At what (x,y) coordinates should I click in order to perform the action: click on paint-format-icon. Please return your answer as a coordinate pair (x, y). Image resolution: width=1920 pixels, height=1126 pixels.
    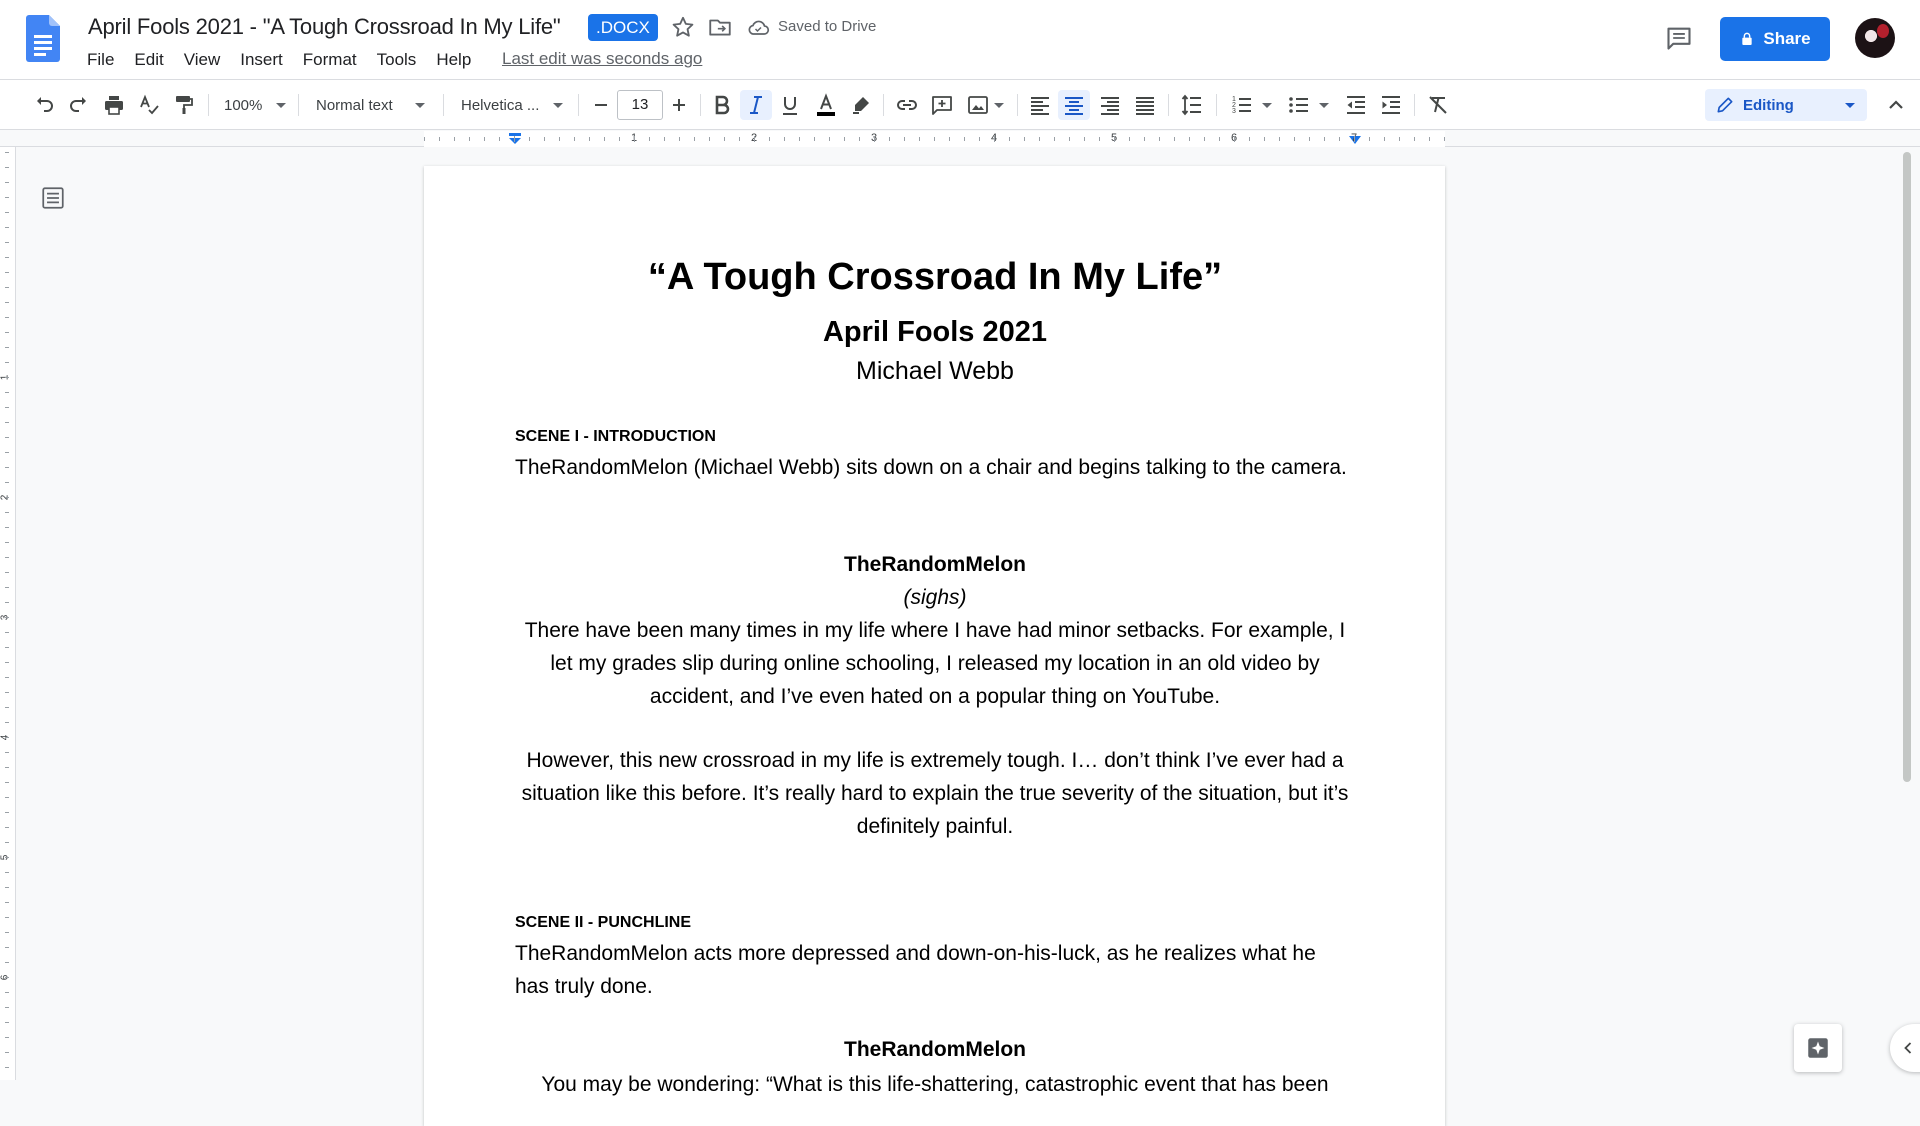
    Looking at the image, I should click on (184, 105).